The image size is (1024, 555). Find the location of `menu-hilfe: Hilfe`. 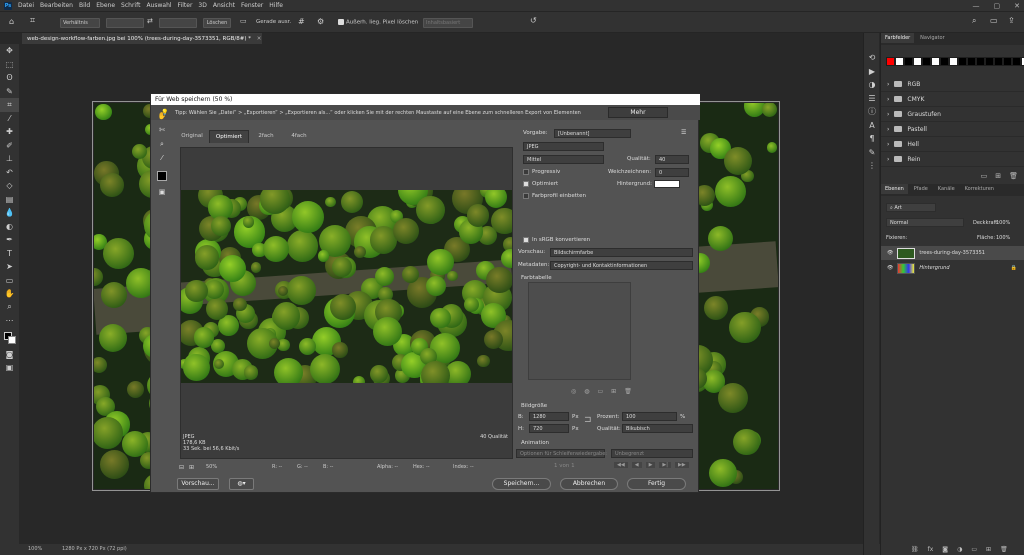

menu-hilfe: Hilfe is located at coordinates (276, 5).